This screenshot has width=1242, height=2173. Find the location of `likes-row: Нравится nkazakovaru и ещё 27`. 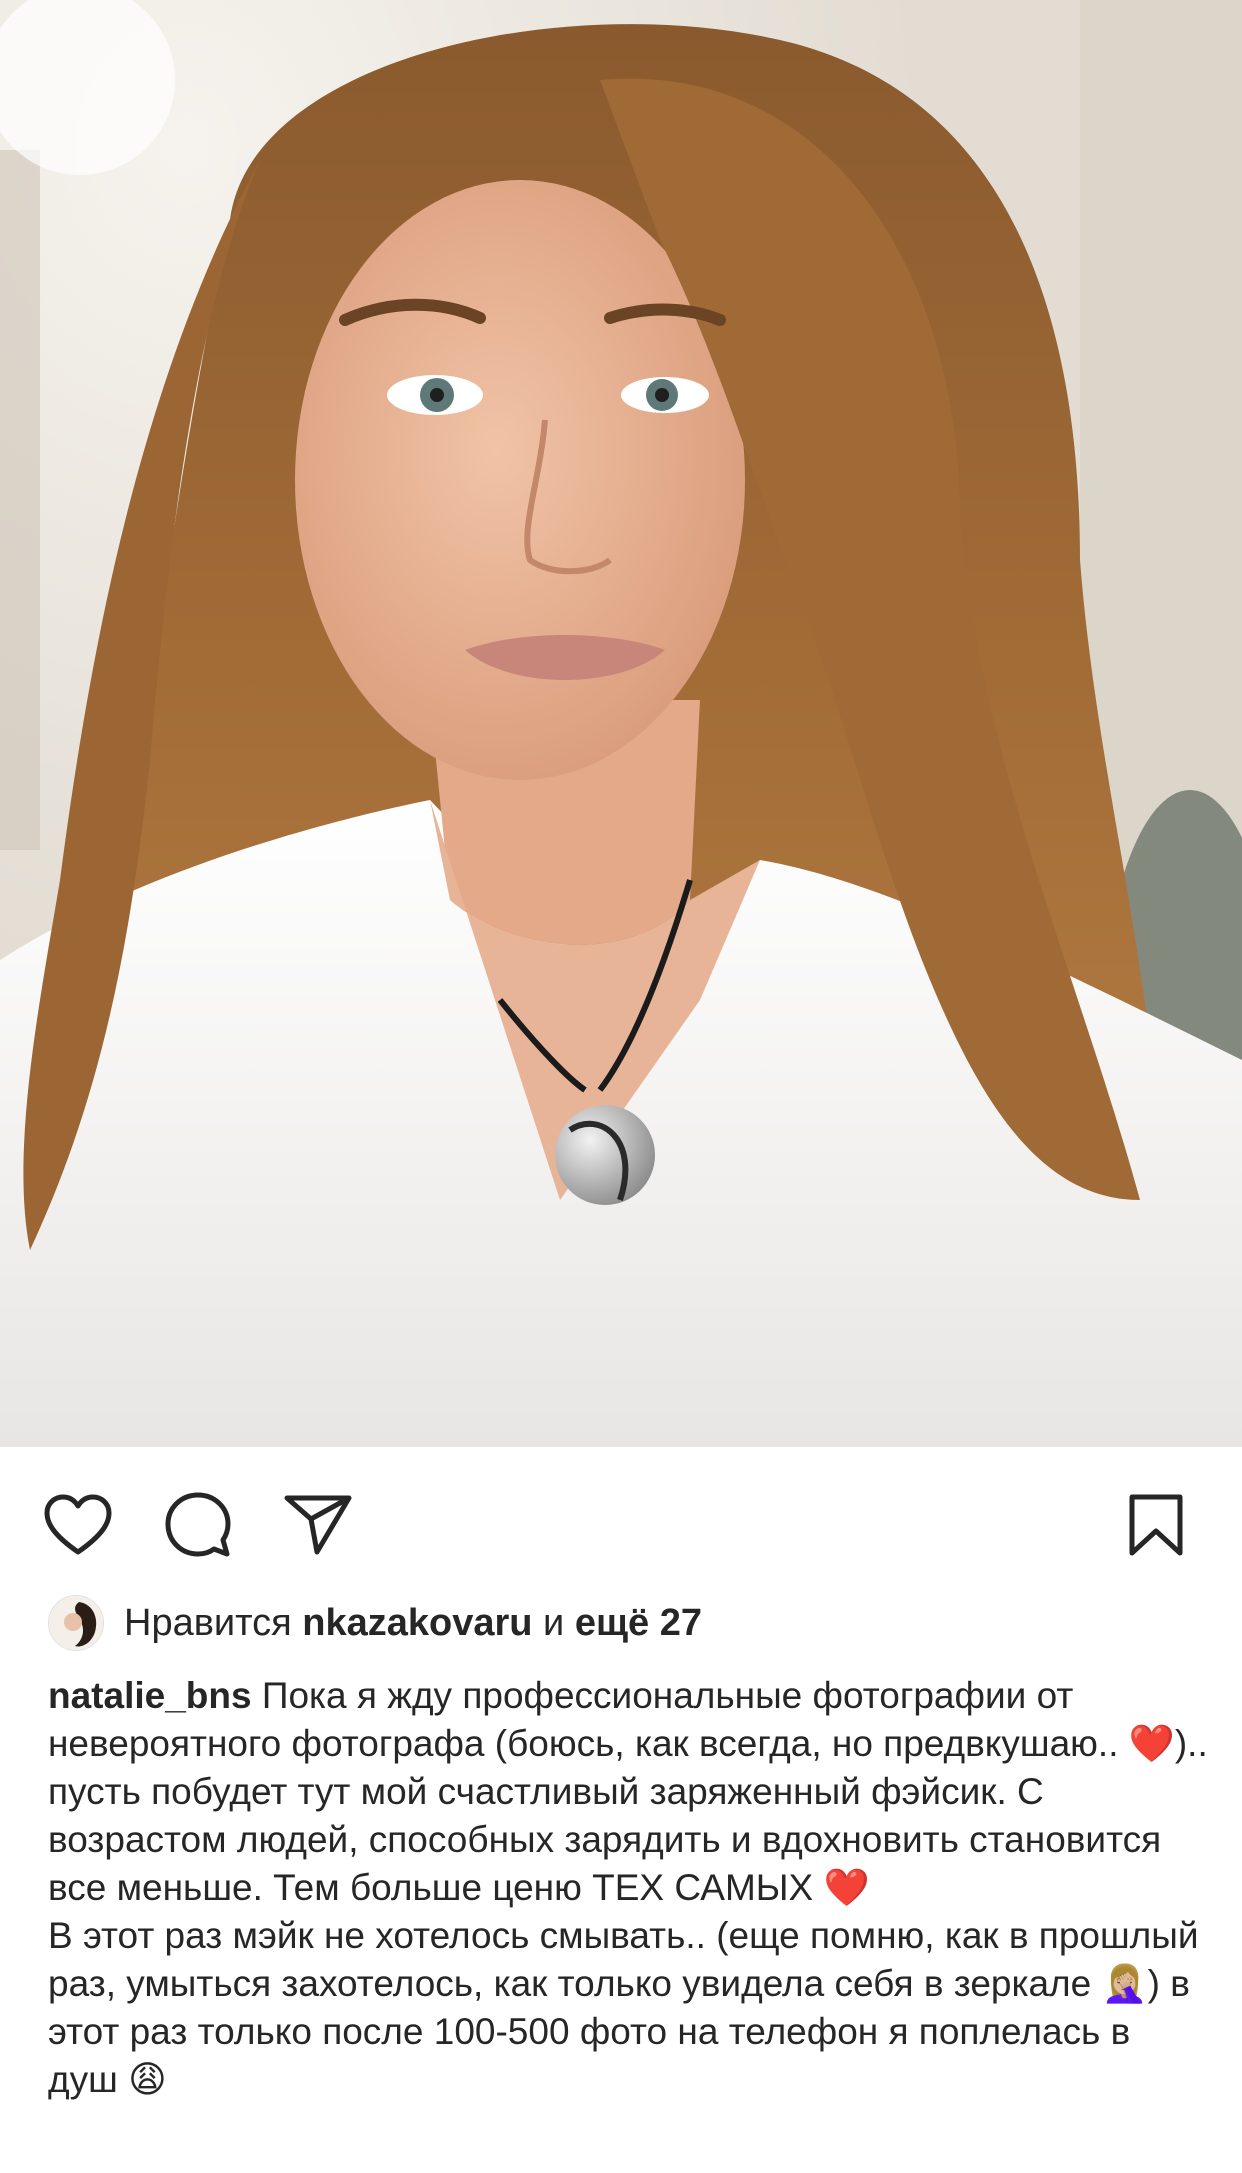

likes-row: Нравится nkazakovaru и ещё 27 is located at coordinates (375, 1623).